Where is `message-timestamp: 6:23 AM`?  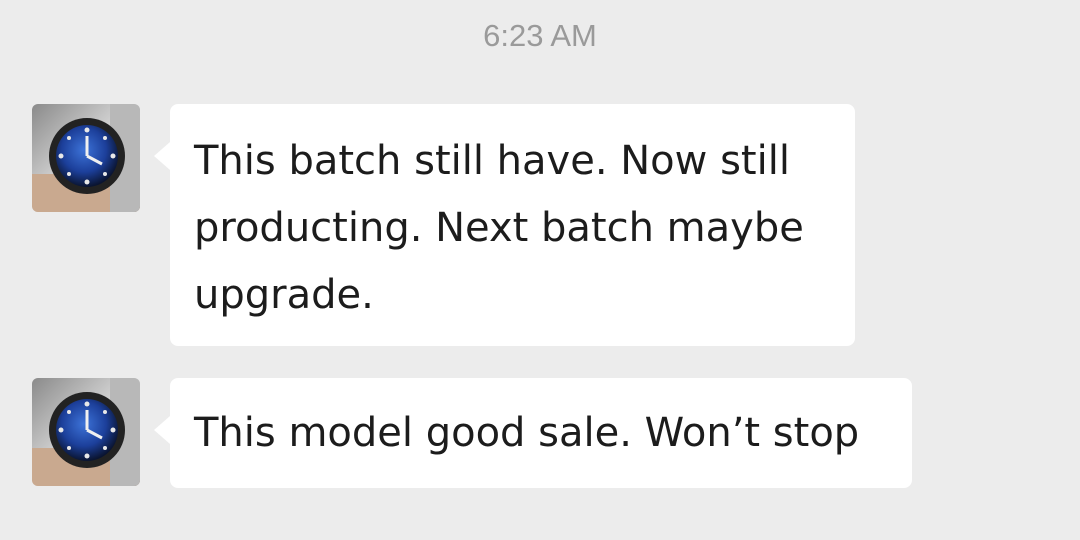 message-timestamp: 6:23 AM is located at coordinates (540, 35).